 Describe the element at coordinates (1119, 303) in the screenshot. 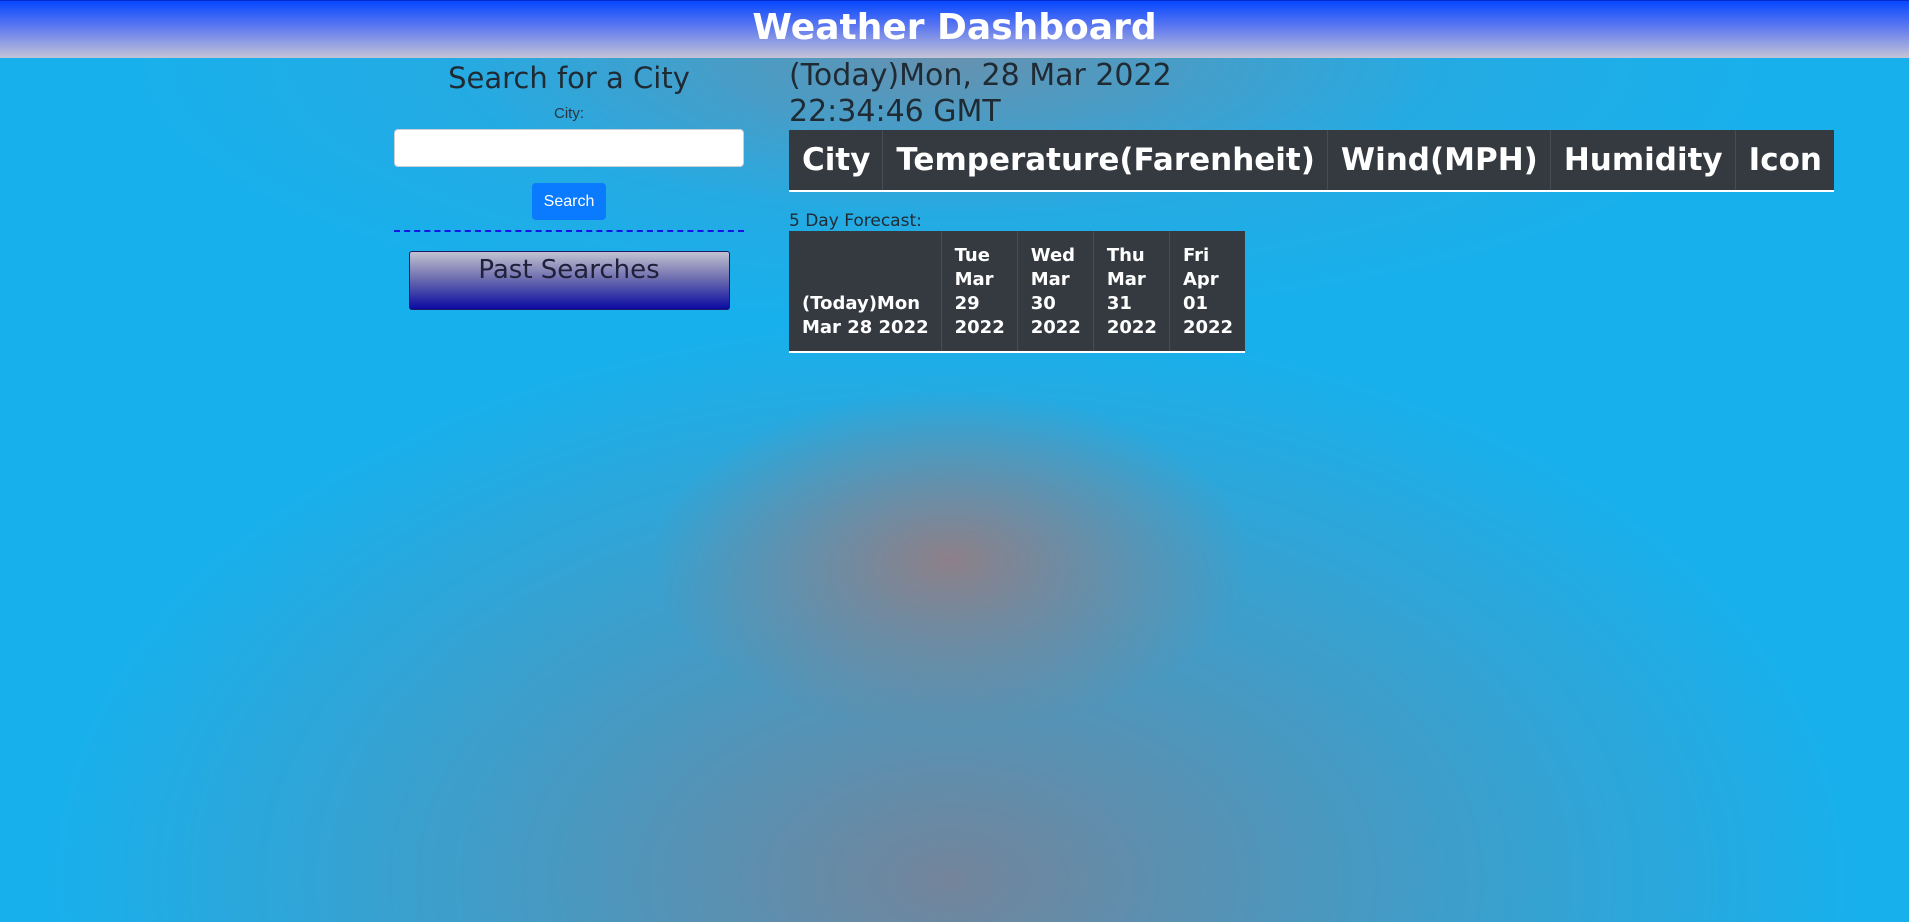

I see `forecast-day-line: 31` at that location.